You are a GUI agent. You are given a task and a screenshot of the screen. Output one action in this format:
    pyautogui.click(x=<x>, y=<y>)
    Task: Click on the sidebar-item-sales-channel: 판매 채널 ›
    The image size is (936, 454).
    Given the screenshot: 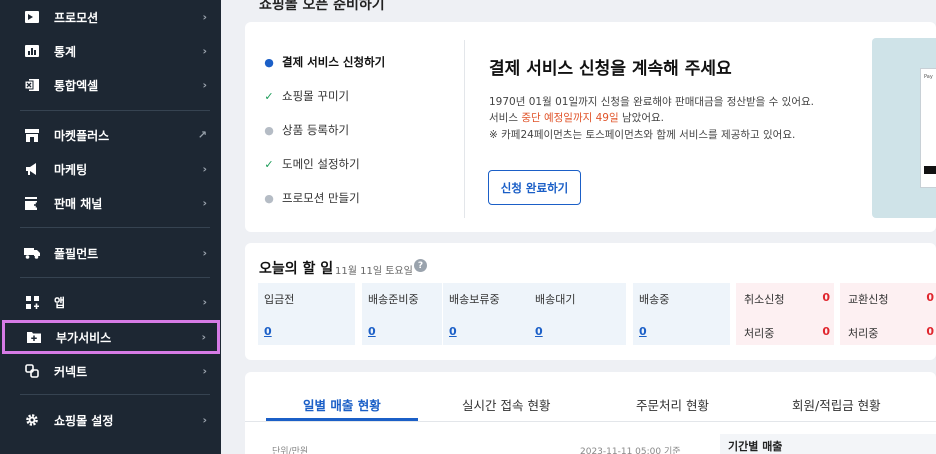 What is the action you would take?
    pyautogui.click(x=110, y=203)
    